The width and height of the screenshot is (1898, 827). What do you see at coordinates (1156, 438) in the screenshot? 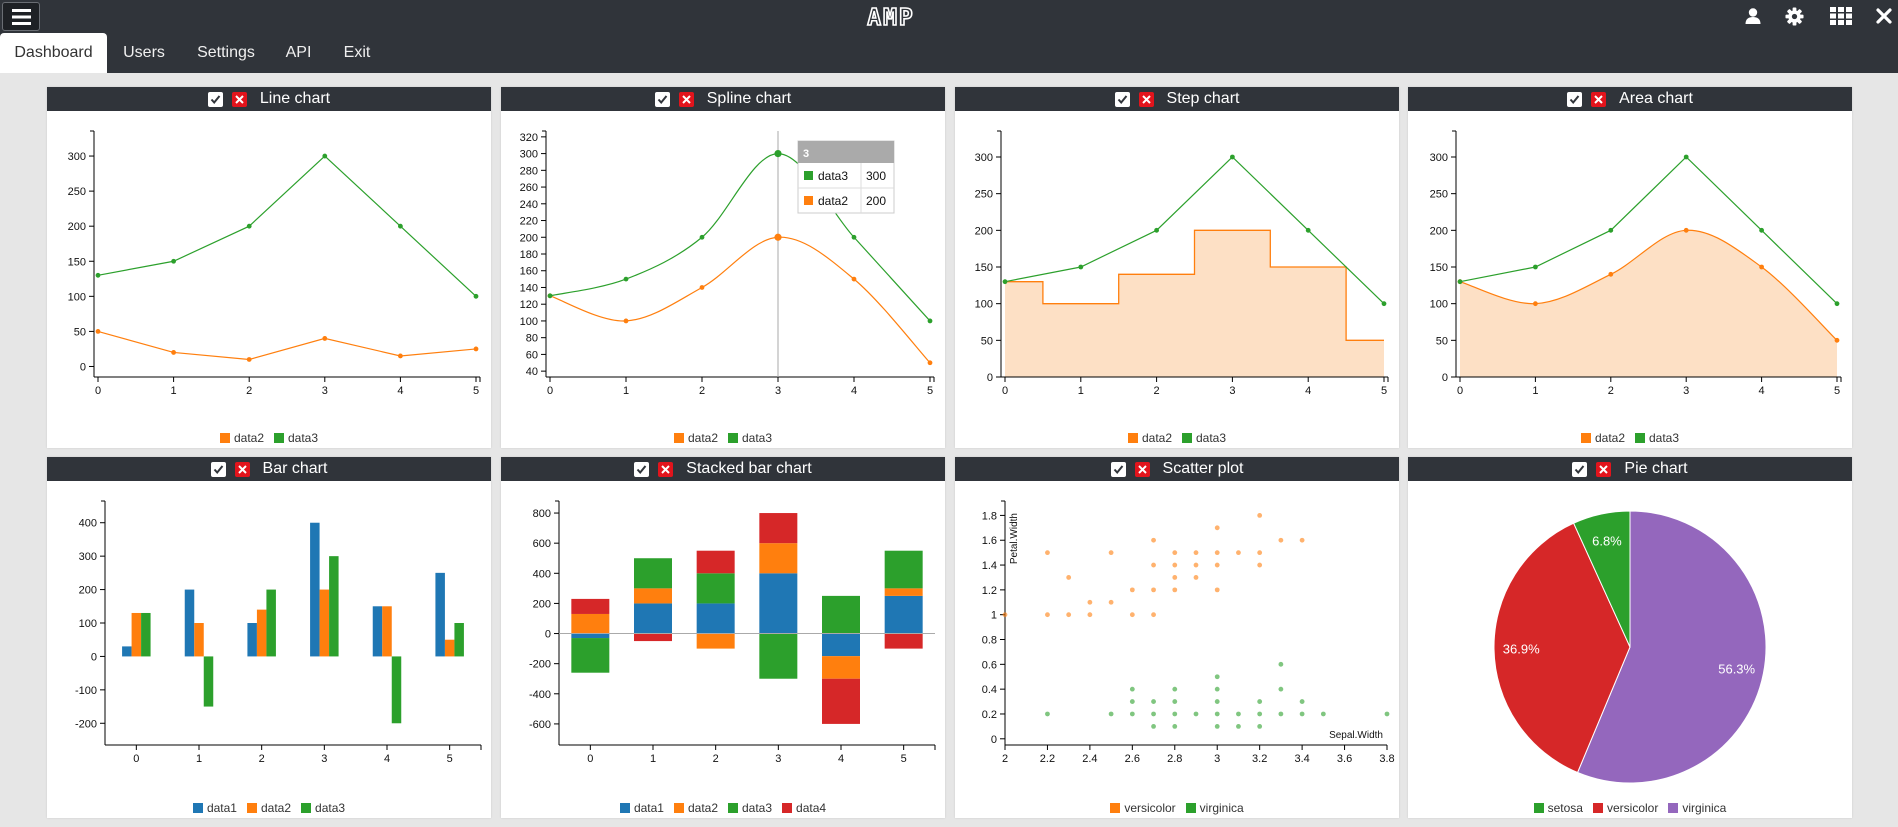
I see `legend-label: data2` at bounding box center [1156, 438].